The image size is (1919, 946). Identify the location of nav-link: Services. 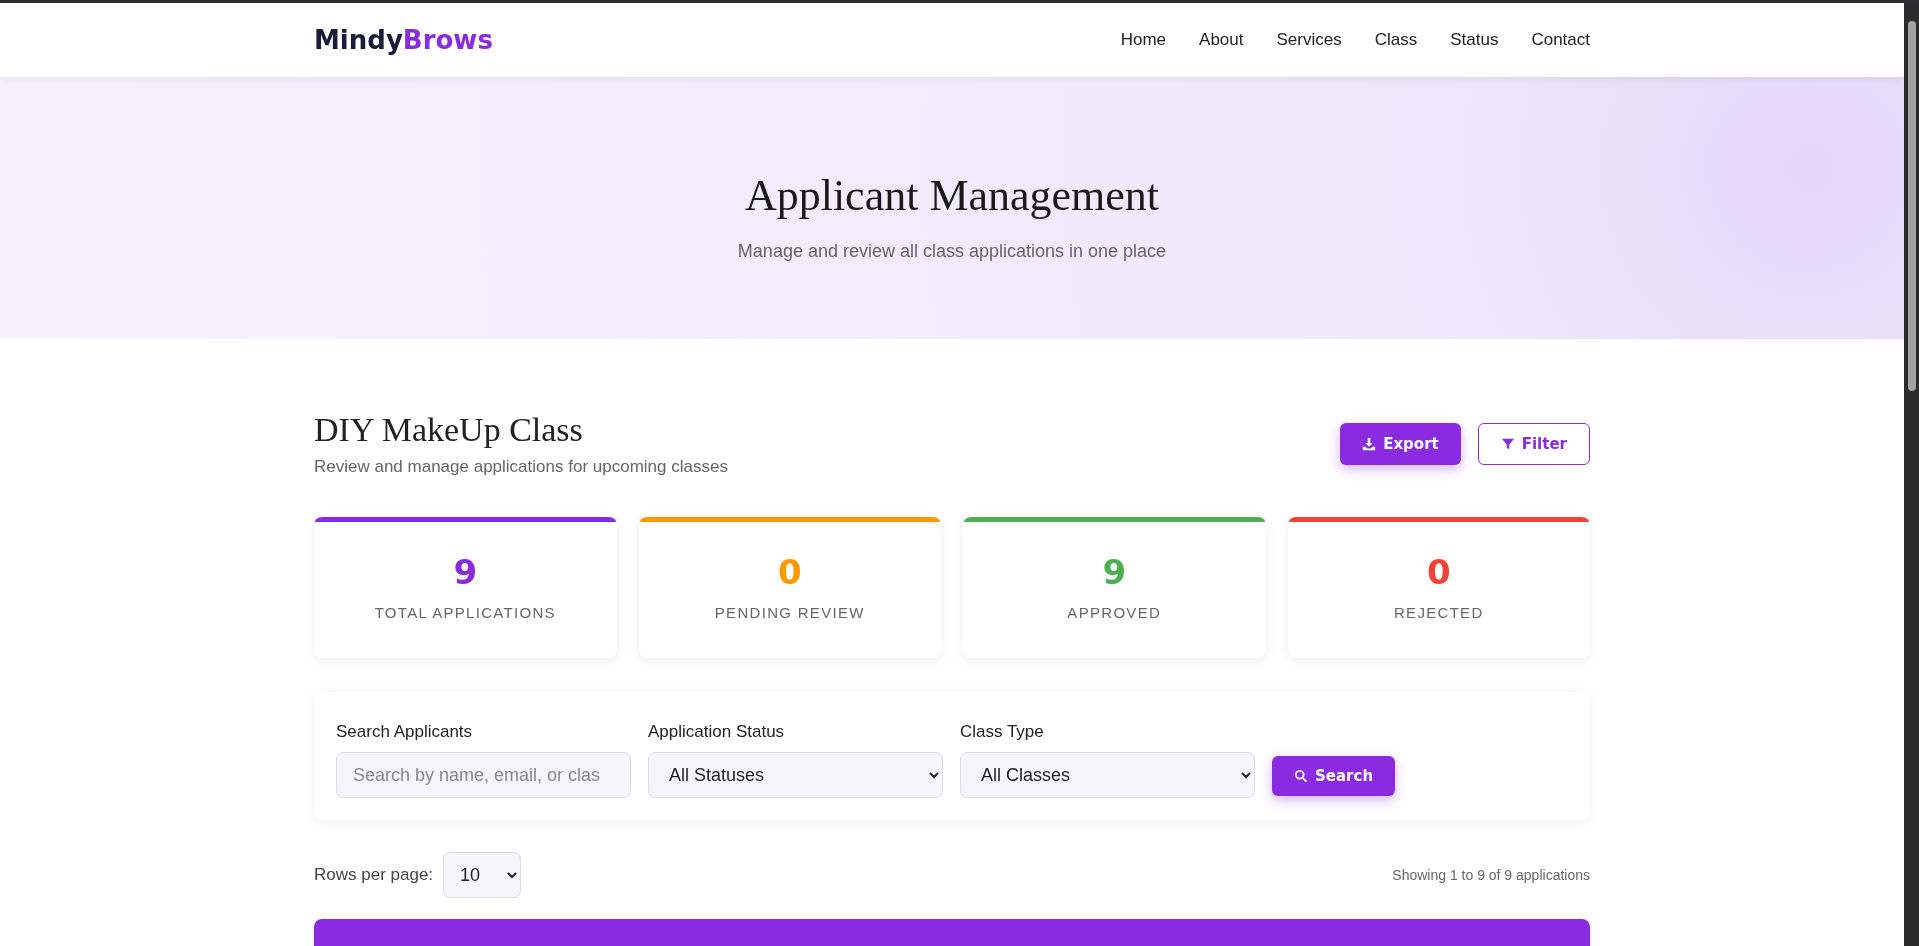
(1309, 40).